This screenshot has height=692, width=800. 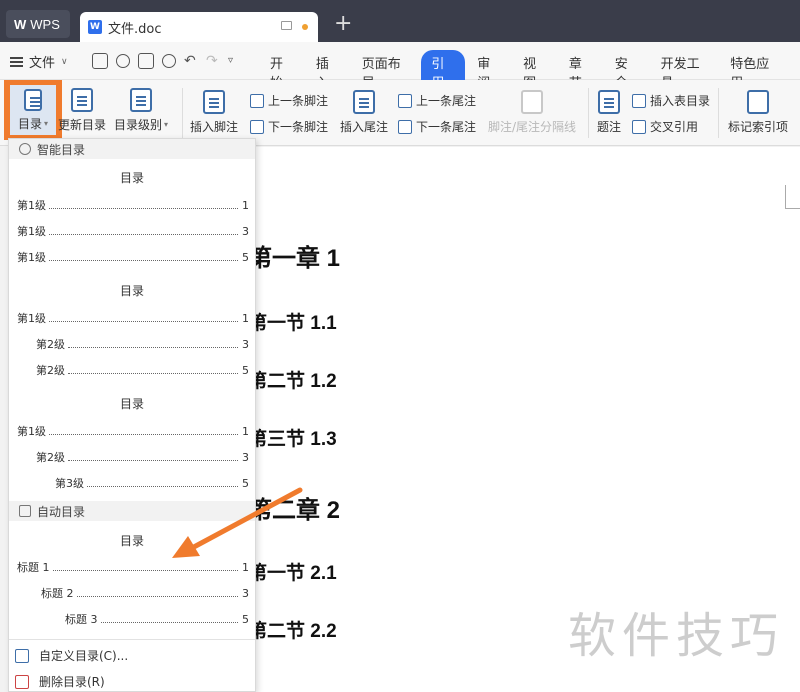 What do you see at coordinates (405, 126) in the screenshot?
I see `next-endnote-icon` at bounding box center [405, 126].